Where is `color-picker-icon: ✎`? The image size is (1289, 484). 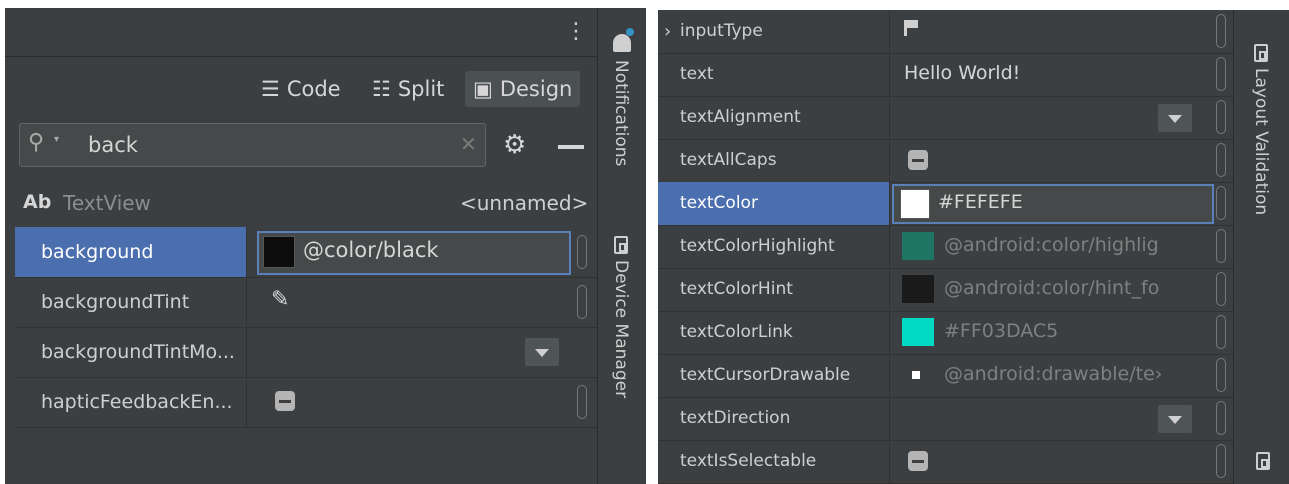
color-picker-icon: ✎ is located at coordinates (280, 299).